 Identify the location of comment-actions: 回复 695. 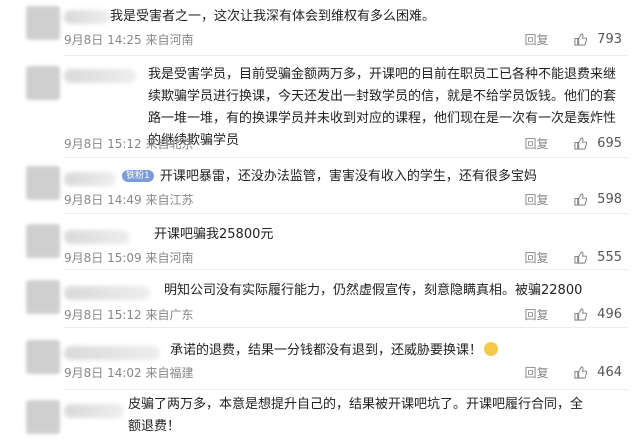
(574, 143).